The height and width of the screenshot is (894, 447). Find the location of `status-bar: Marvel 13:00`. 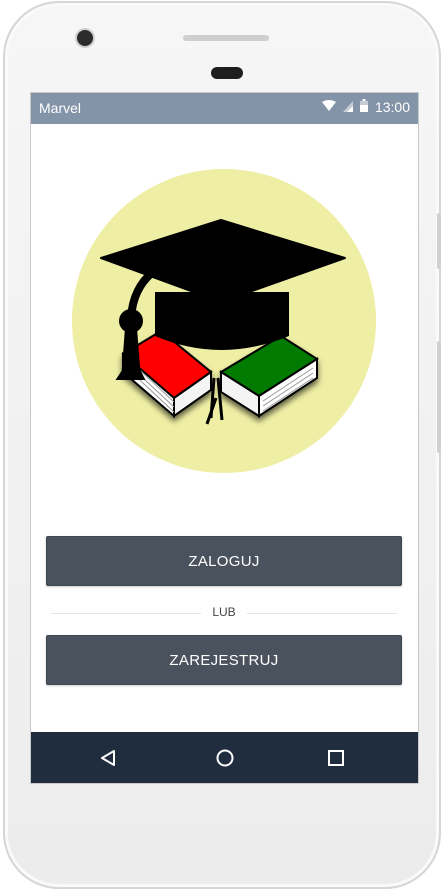

status-bar: Marvel 13:00 is located at coordinates (224, 108).